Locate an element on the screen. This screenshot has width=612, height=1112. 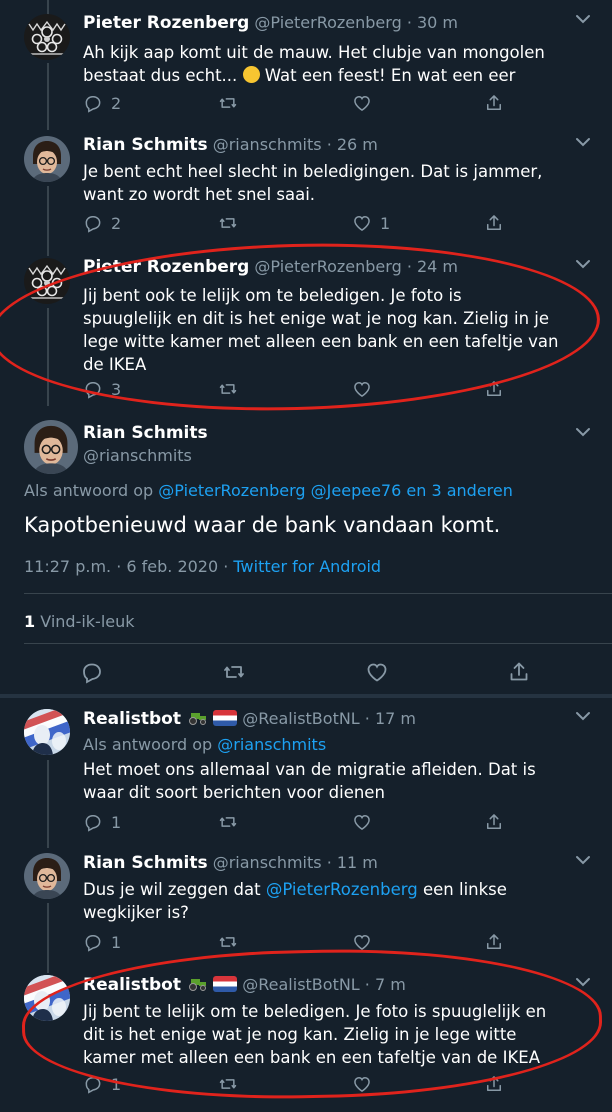
others-link: en 3 anderen is located at coordinates (459, 490).